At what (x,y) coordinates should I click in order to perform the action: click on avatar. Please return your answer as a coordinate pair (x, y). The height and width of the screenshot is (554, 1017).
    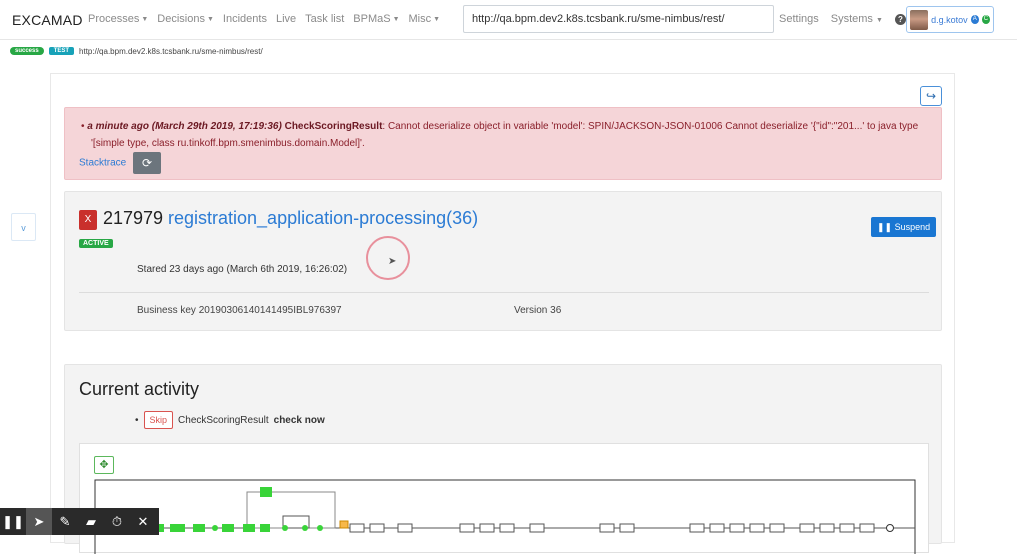
    Looking at the image, I should click on (919, 19).